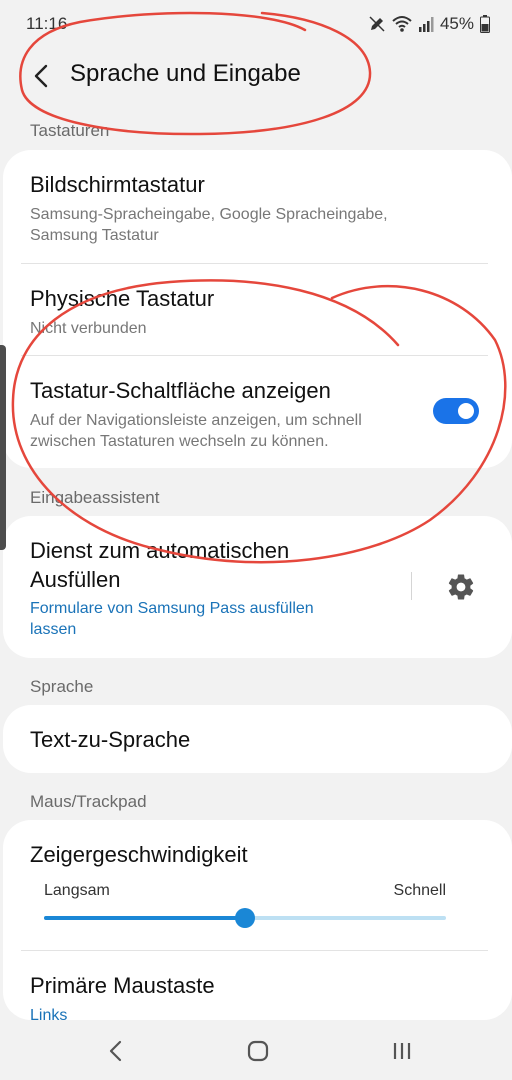  Describe the element at coordinates (466, 411) in the screenshot. I see `toggle-knob` at that location.